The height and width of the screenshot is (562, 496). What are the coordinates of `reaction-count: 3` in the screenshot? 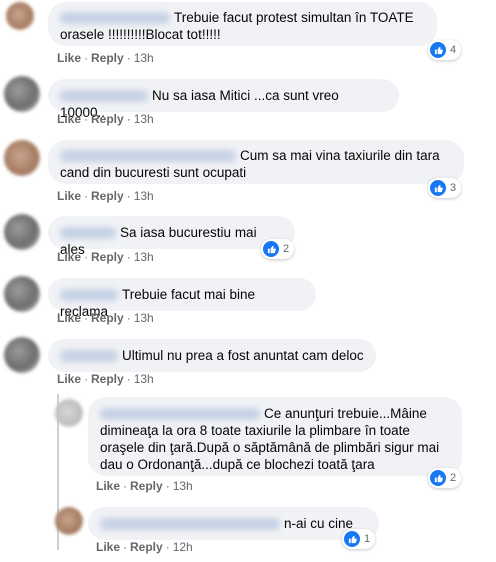 It's located at (445, 188).